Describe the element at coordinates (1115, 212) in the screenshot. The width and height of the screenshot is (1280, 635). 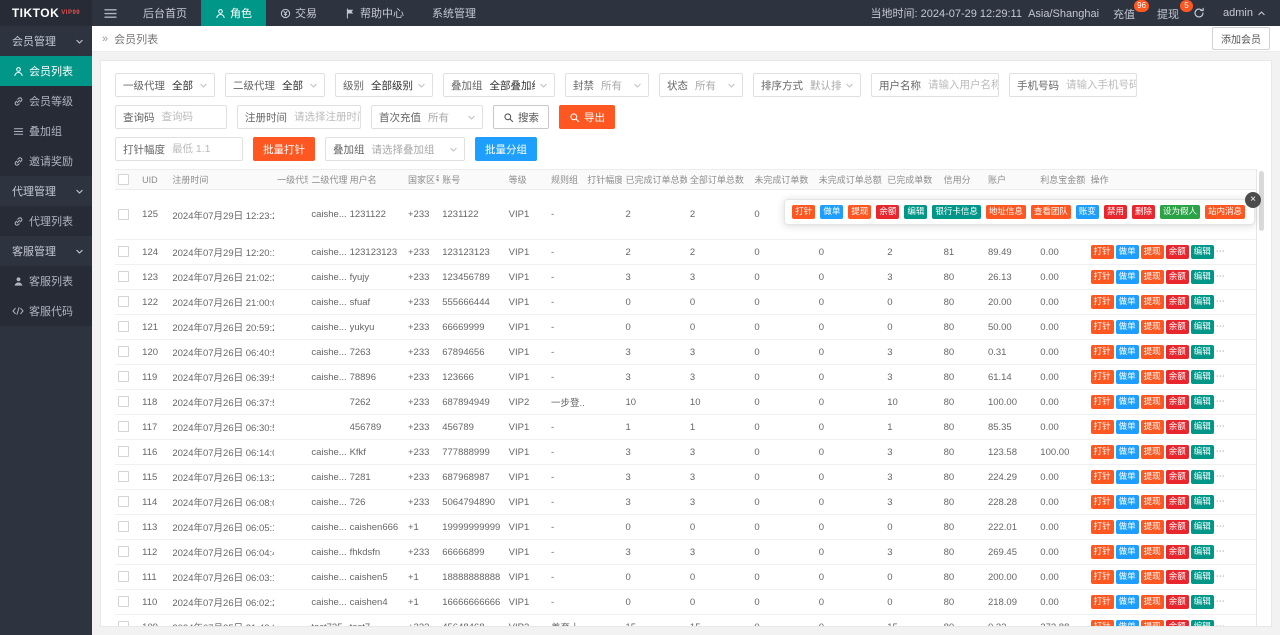
I see `action-禁用-button: 禁用` at that location.